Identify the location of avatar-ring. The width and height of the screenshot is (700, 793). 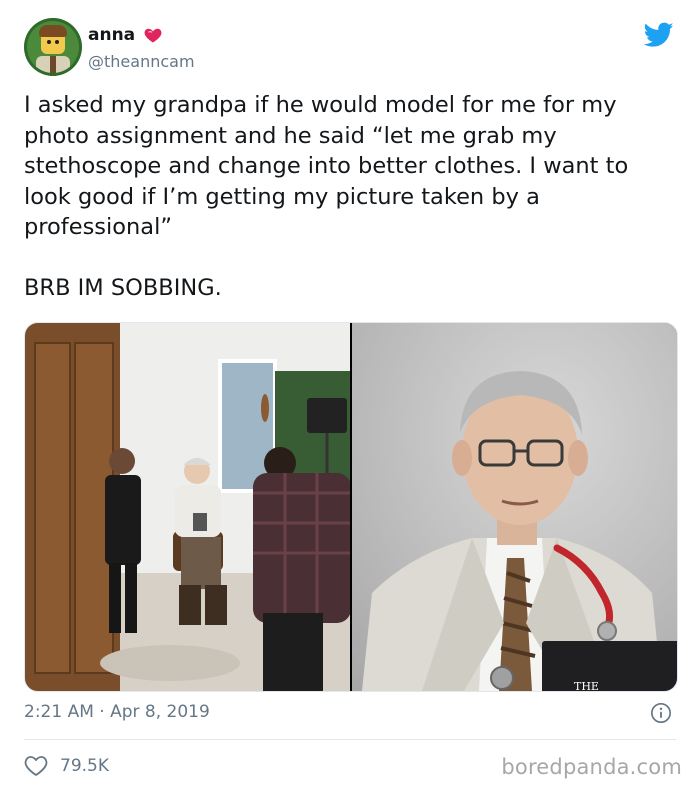
(53, 47).